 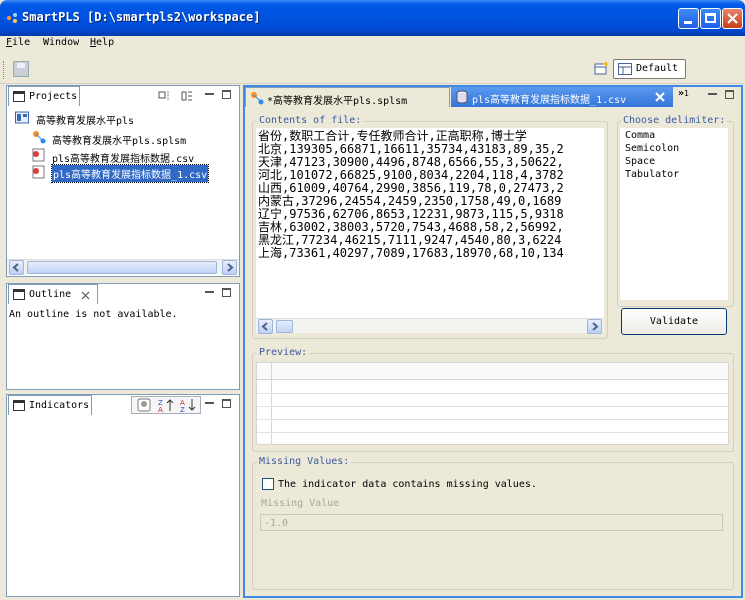 I want to click on projects-minimize-icon, so click(x=209, y=92).